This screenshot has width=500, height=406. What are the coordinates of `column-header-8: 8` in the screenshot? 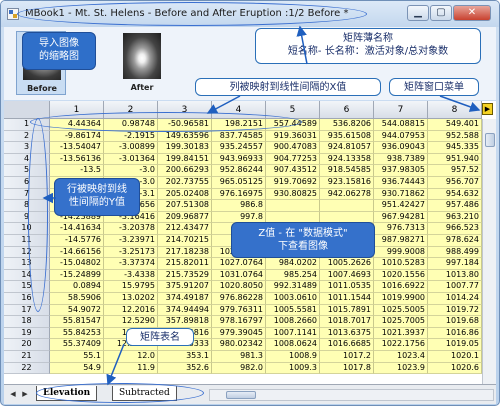 It's located at (455, 110).